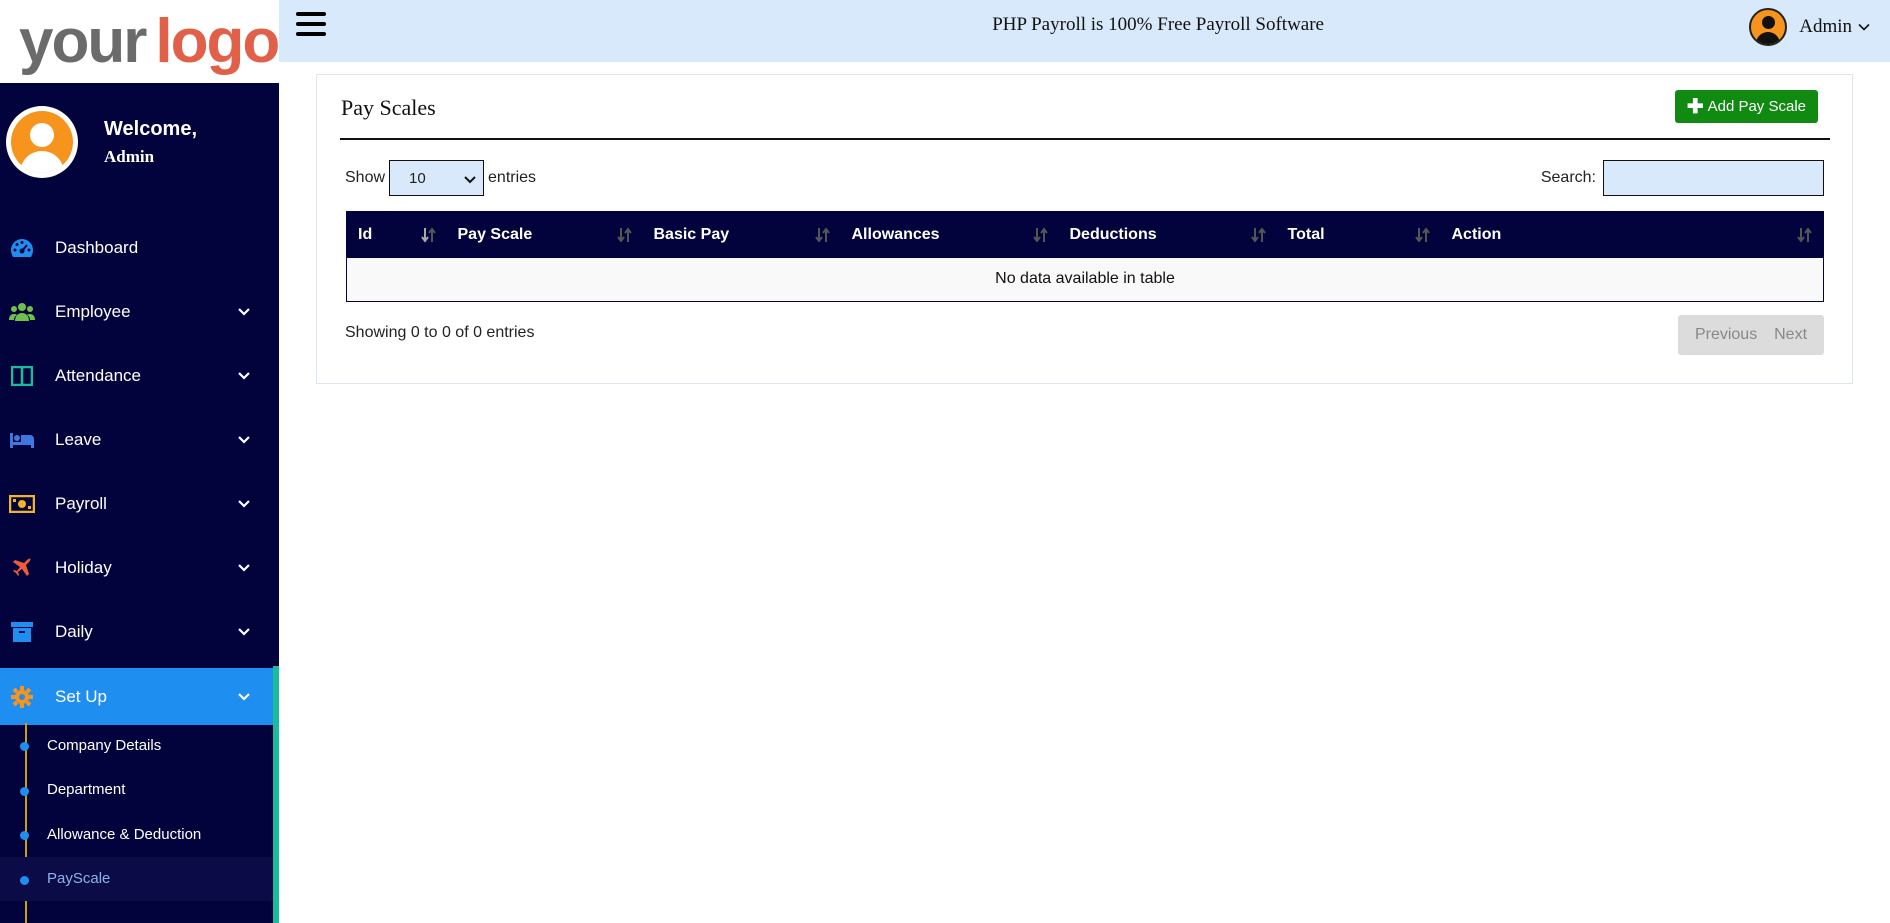 This screenshot has height=923, width=1890. What do you see at coordinates (22, 568) in the screenshot?
I see `plane-icon` at bounding box center [22, 568].